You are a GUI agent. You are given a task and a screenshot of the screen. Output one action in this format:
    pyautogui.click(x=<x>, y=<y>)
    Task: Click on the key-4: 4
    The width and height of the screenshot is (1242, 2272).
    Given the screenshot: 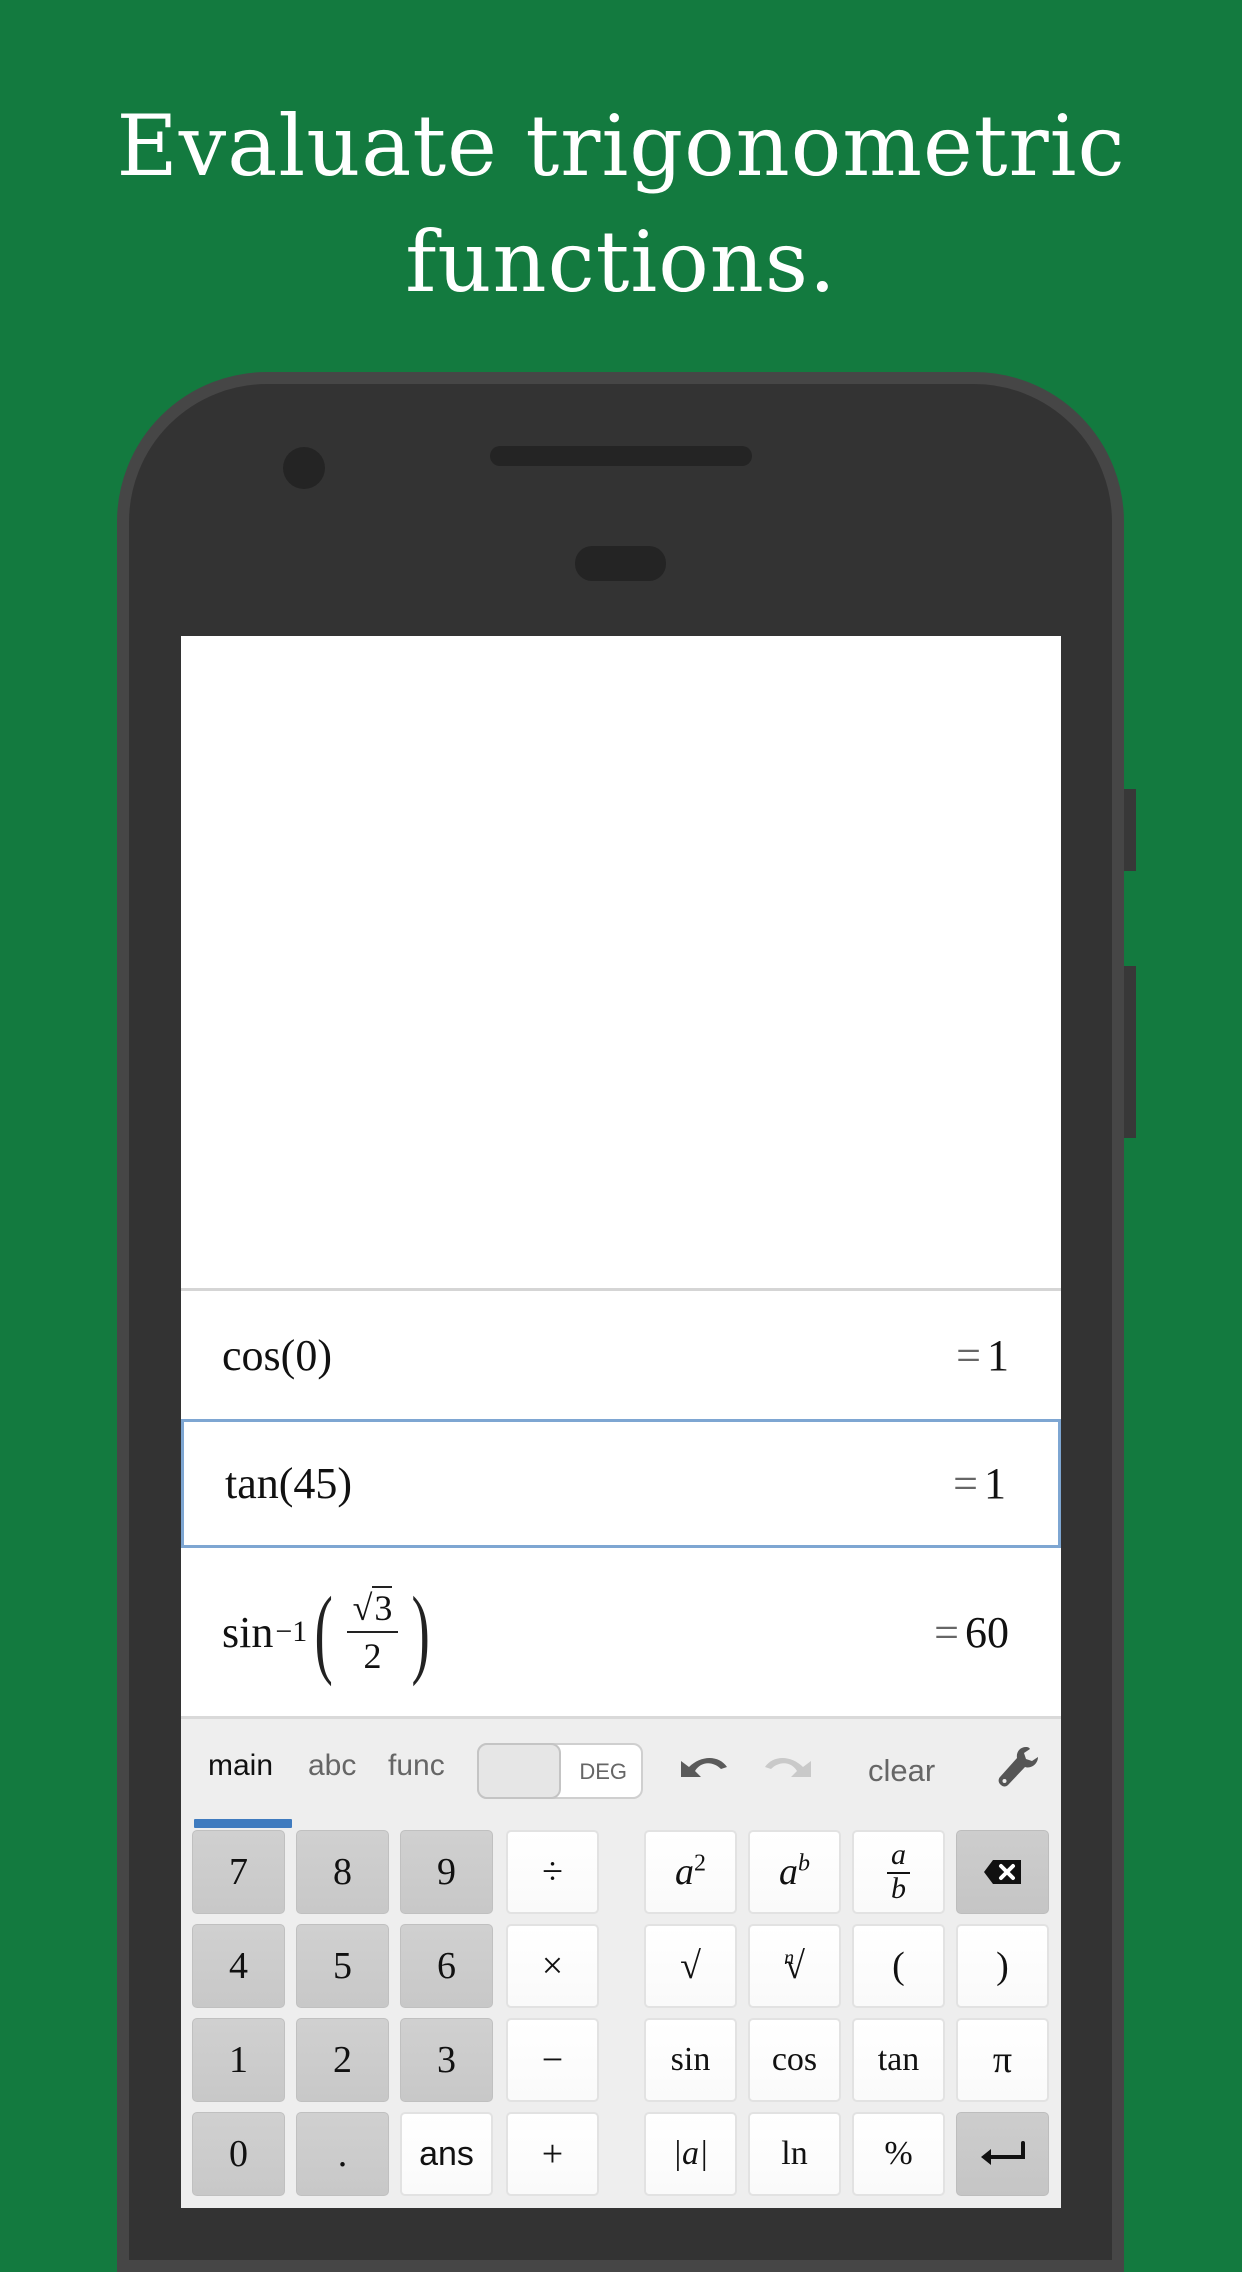 What is the action you would take?
    pyautogui.click(x=238, y=1966)
    